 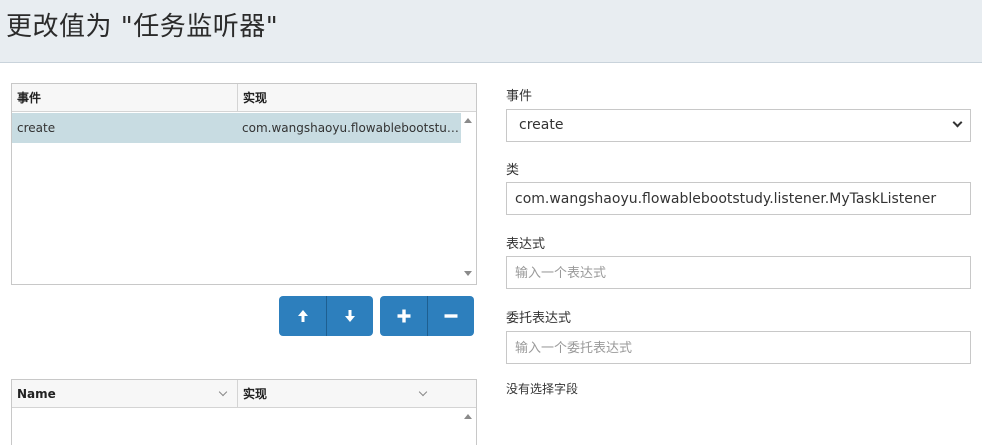 I want to click on move-down-button, so click(x=349, y=316).